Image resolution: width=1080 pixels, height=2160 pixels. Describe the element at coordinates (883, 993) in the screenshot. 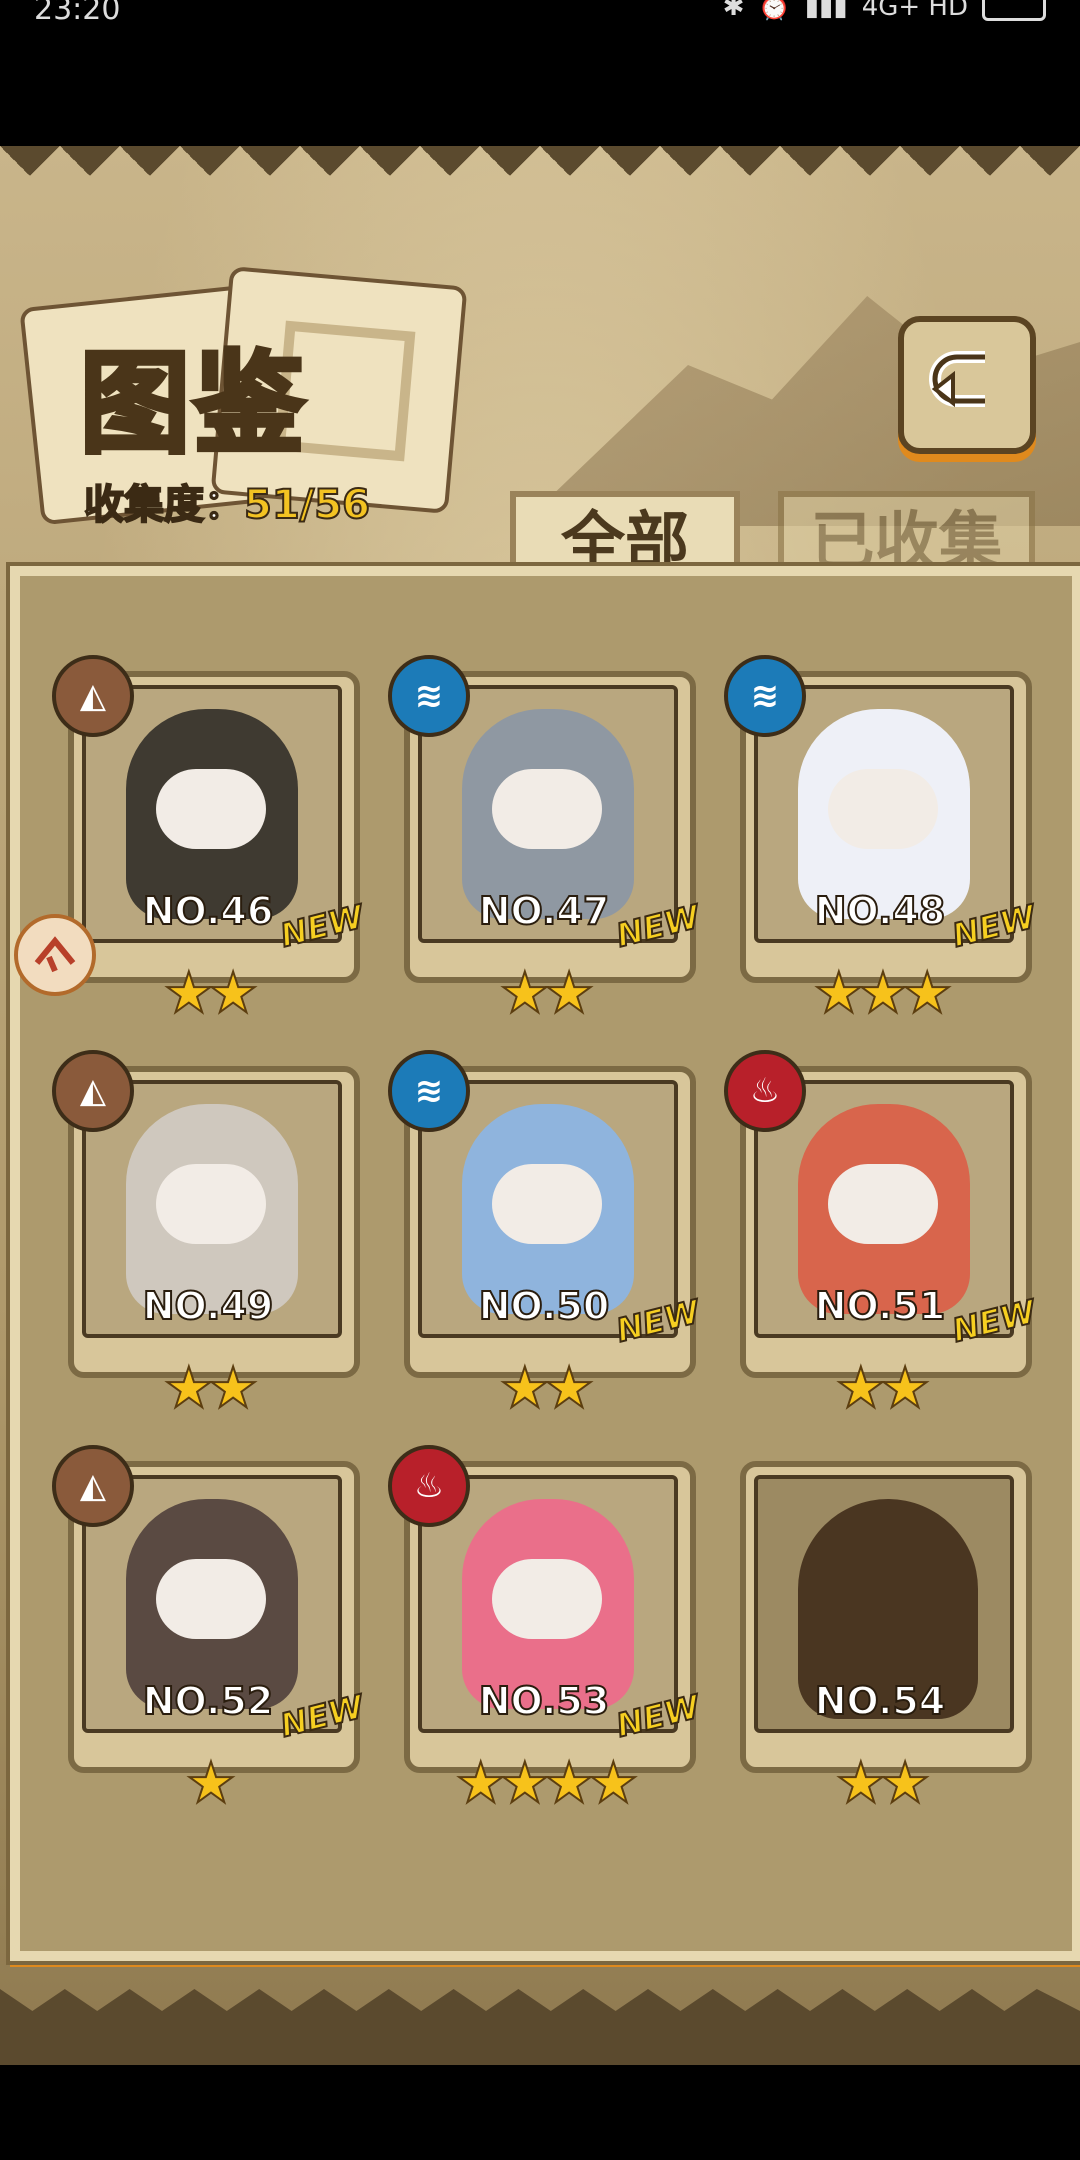

I see `star-rating: ★★★` at that location.